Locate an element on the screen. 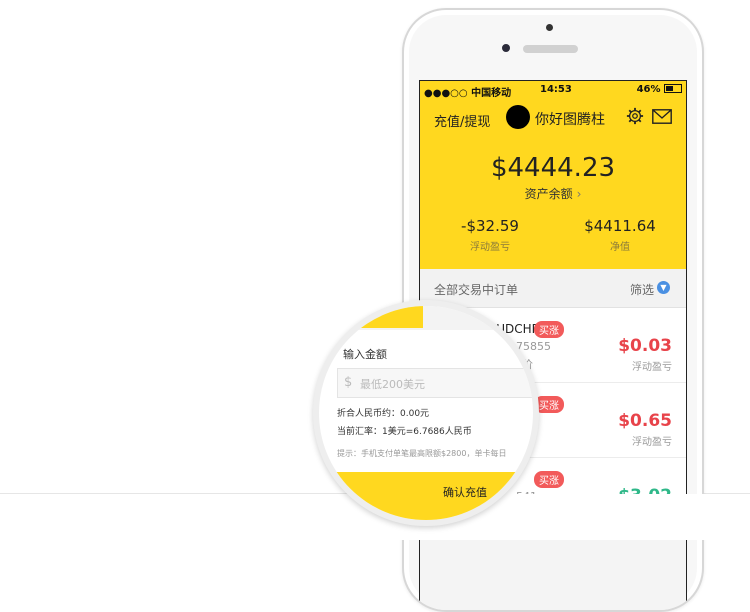  floating-pl-value: -$32.59 is located at coordinates (490, 226).